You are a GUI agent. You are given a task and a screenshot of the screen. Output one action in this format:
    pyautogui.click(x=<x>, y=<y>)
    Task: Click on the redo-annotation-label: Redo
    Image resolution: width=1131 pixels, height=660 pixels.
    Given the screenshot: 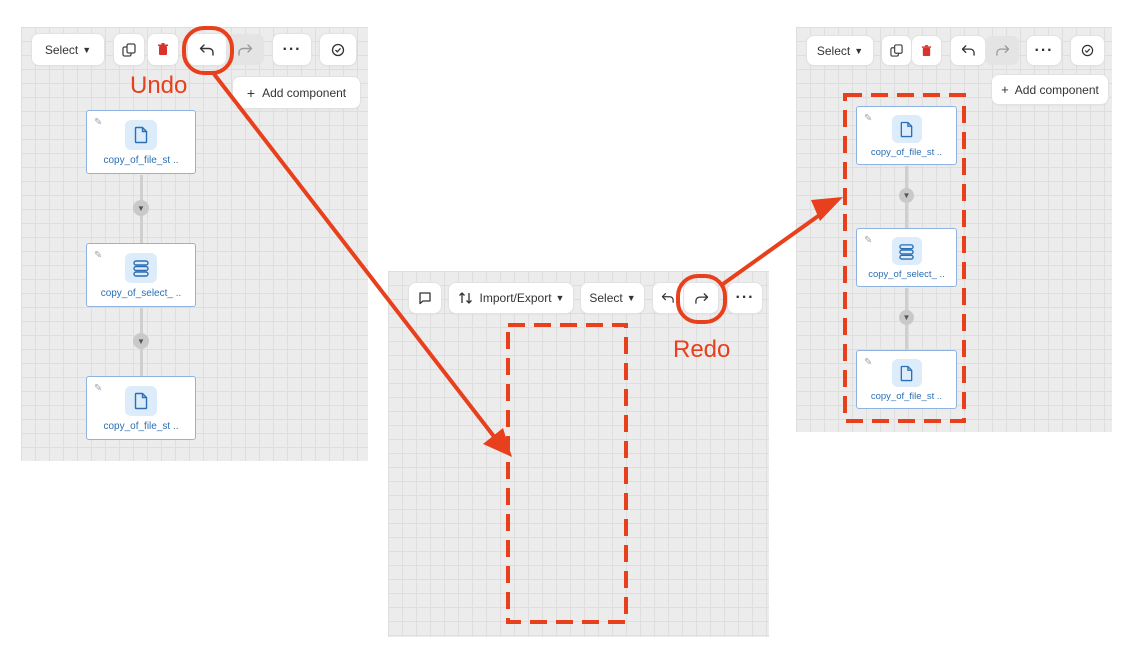 What is the action you would take?
    pyautogui.click(x=702, y=349)
    